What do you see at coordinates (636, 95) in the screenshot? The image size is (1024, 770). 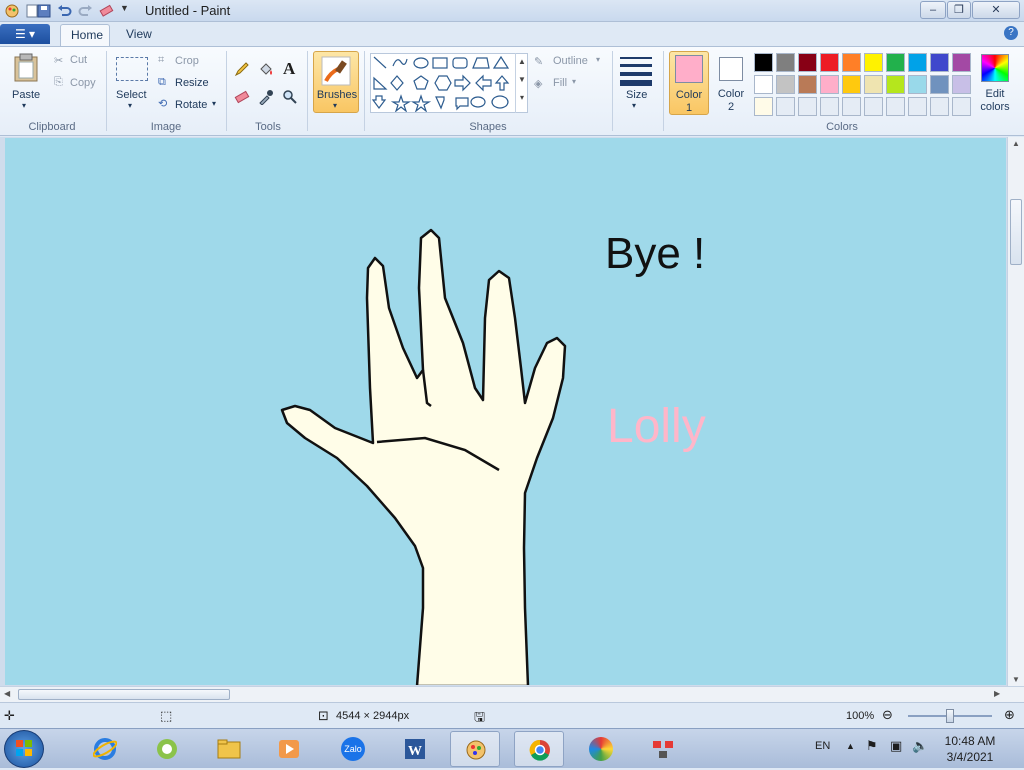 I see `size-button: Size` at bounding box center [636, 95].